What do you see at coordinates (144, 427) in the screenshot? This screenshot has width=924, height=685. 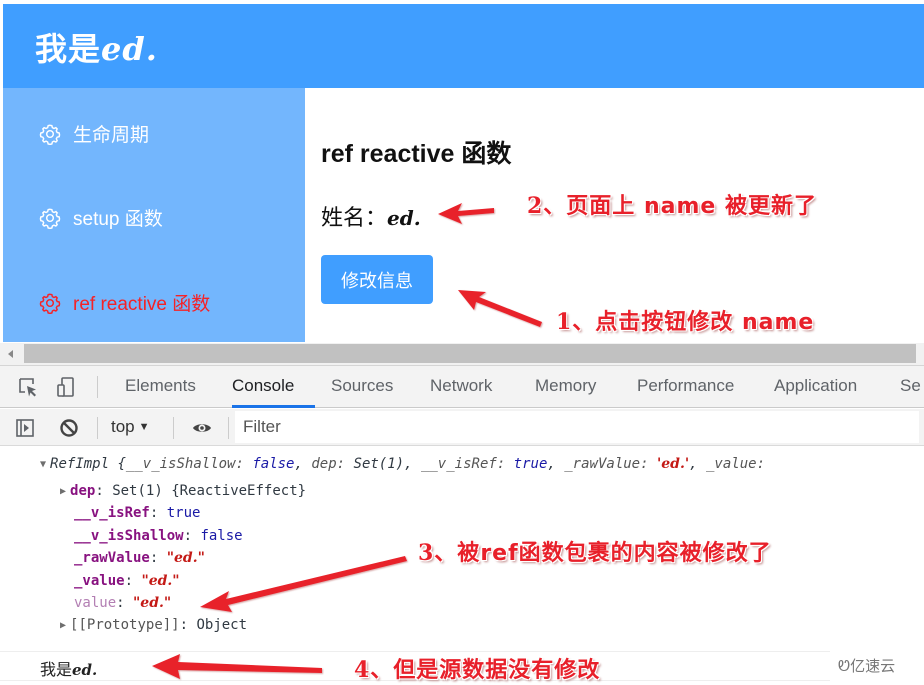 I see `caret-down-icon: ▼` at bounding box center [144, 427].